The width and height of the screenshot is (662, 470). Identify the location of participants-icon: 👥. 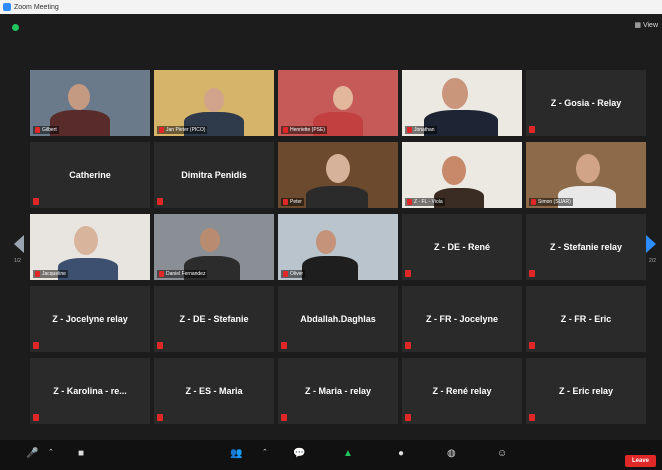
(236, 453).